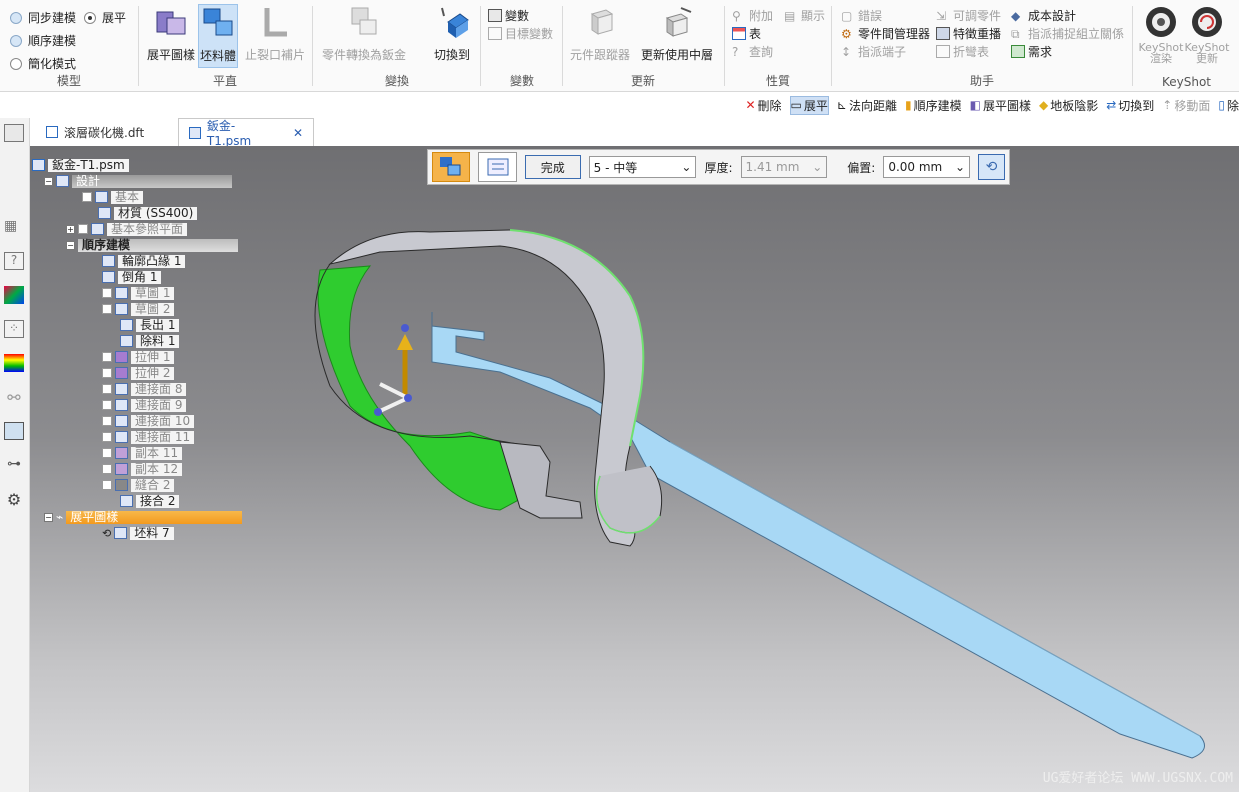  I want to click on sync-modeling-radio: 同步建模, so click(43, 17).